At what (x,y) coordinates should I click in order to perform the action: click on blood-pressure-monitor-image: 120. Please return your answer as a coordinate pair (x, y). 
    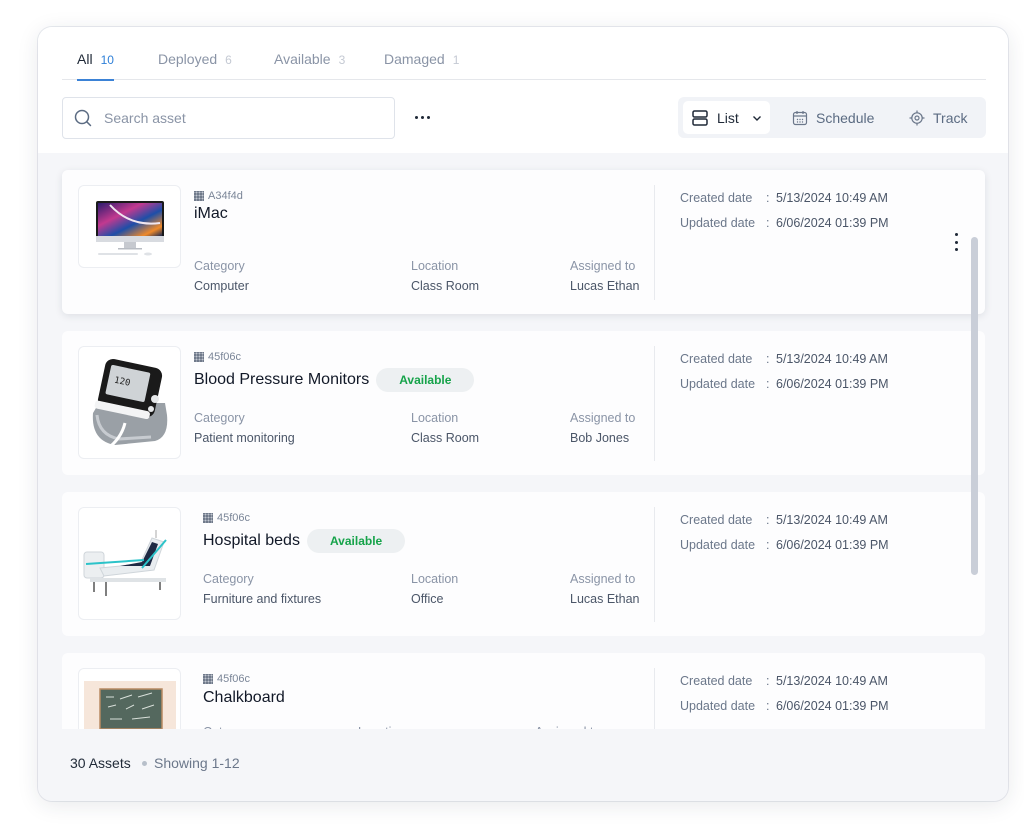
    Looking at the image, I should click on (129, 402).